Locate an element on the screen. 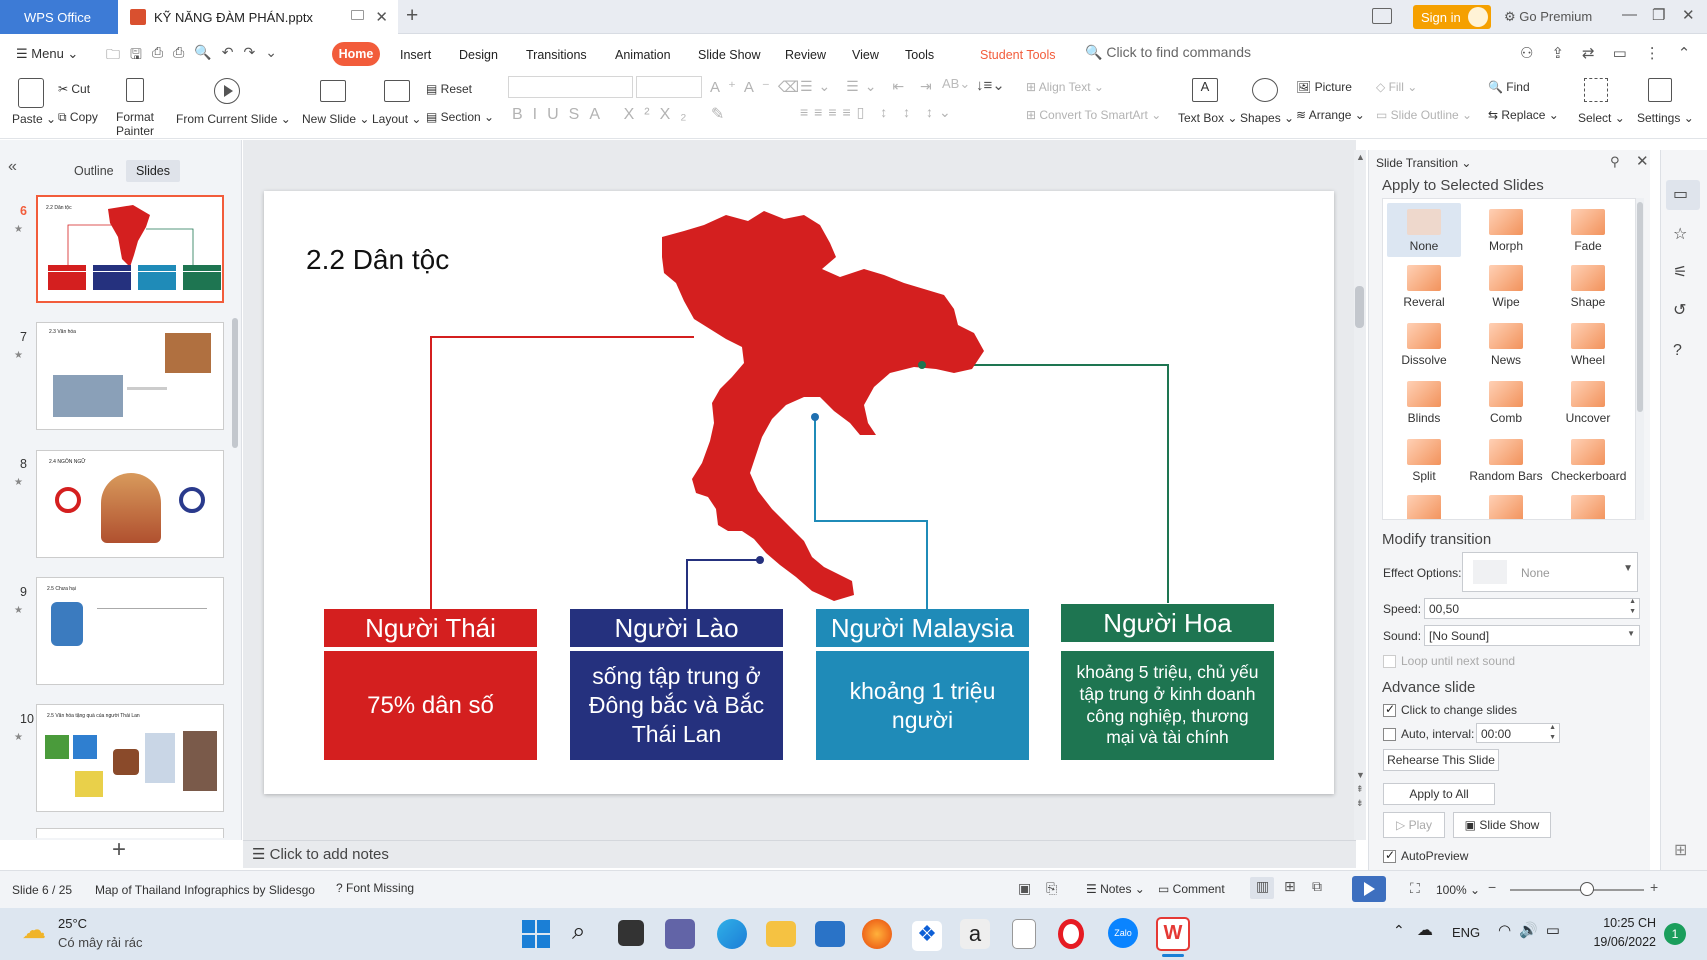  sorter-view-icon: ⊞ is located at coordinates (1290, 886).